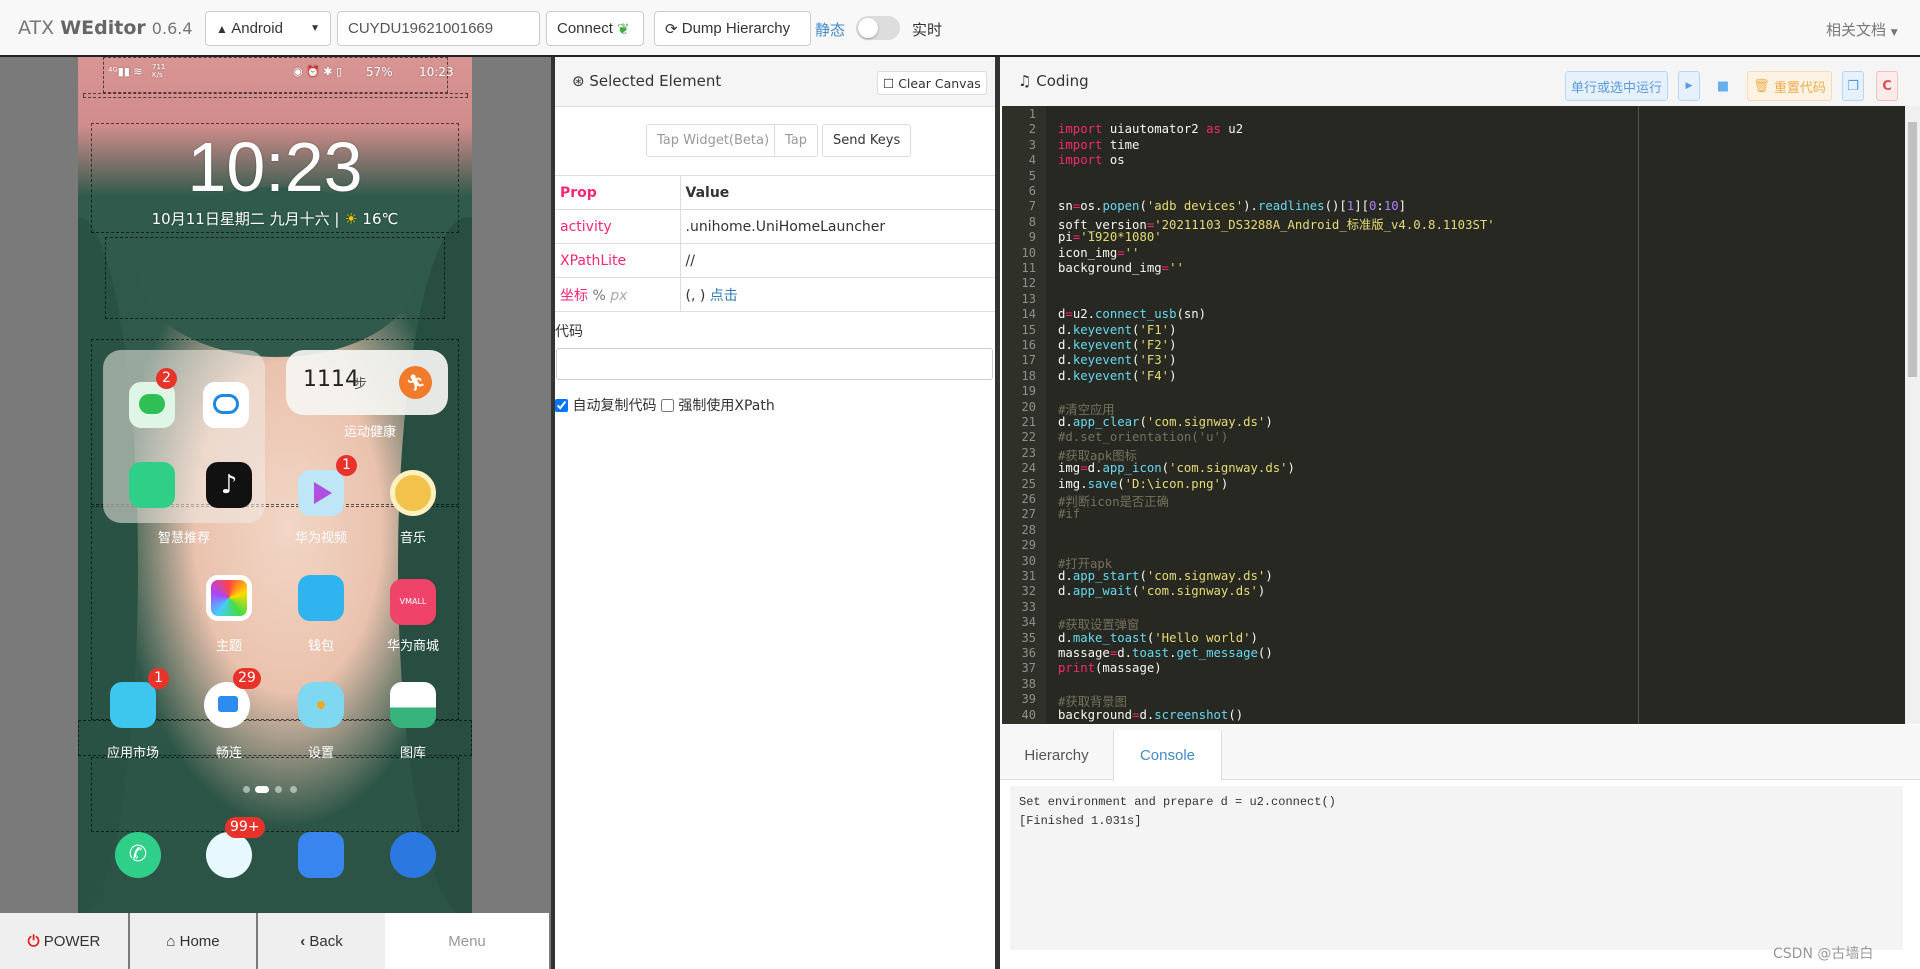  Describe the element at coordinates (932, 83) in the screenshot. I see `clear-canvas-button: ☐ Clear Canvas` at that location.